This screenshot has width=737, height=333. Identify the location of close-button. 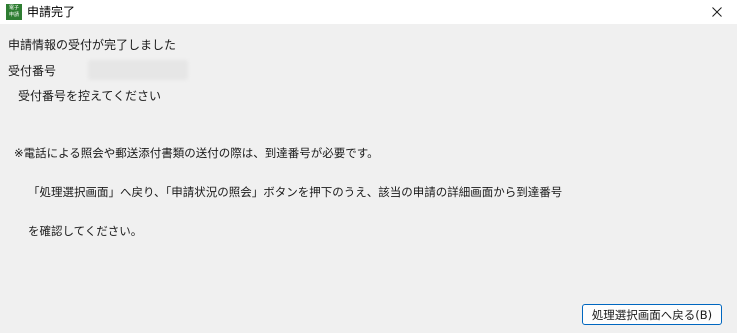
(717, 12).